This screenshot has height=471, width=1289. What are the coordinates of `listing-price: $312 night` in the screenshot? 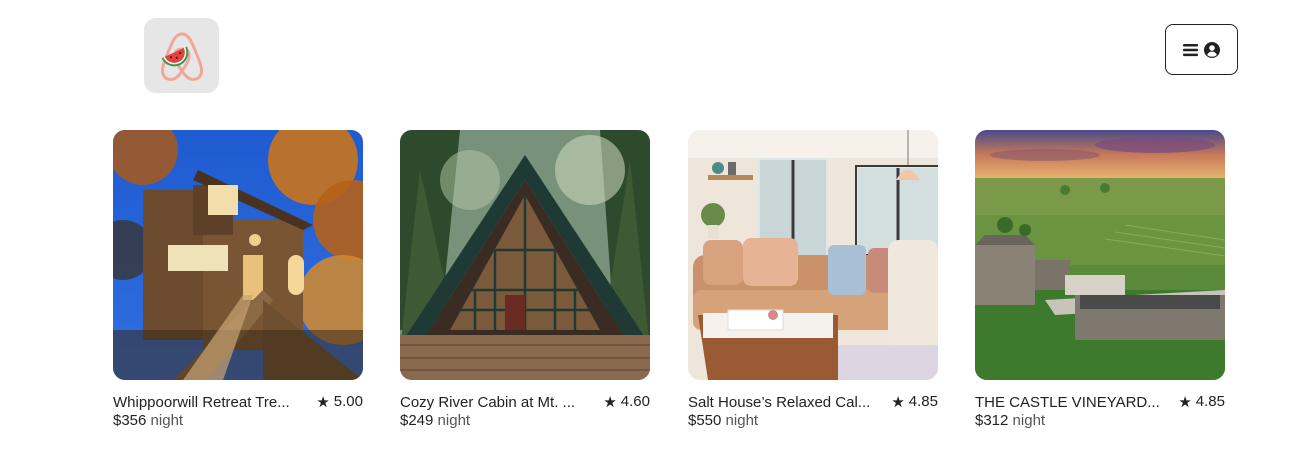 It's located at (1100, 421).